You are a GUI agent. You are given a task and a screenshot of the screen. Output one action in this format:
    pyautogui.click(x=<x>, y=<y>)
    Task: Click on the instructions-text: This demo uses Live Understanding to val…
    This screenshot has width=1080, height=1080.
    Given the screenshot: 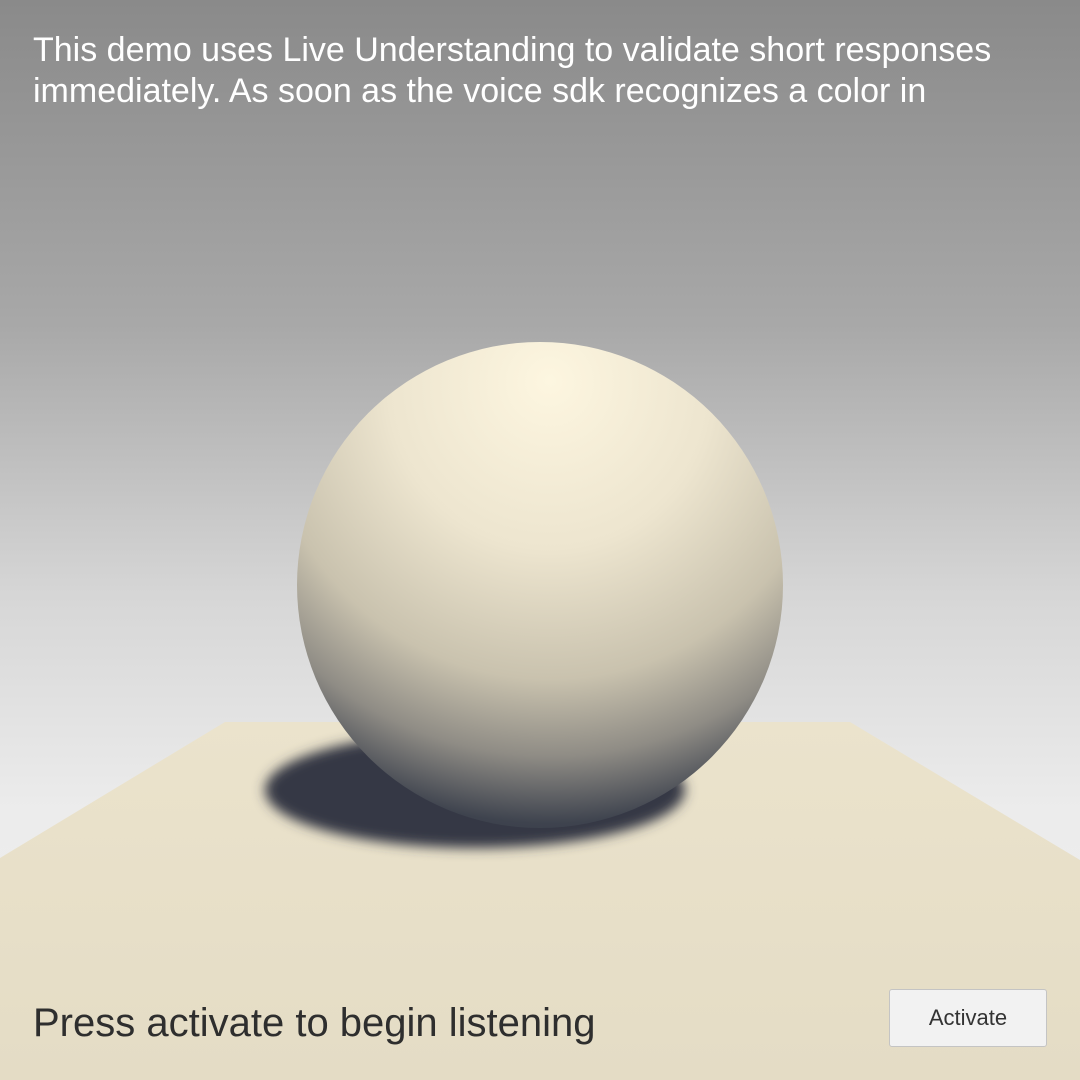 What is the action you would take?
    pyautogui.click(x=512, y=70)
    